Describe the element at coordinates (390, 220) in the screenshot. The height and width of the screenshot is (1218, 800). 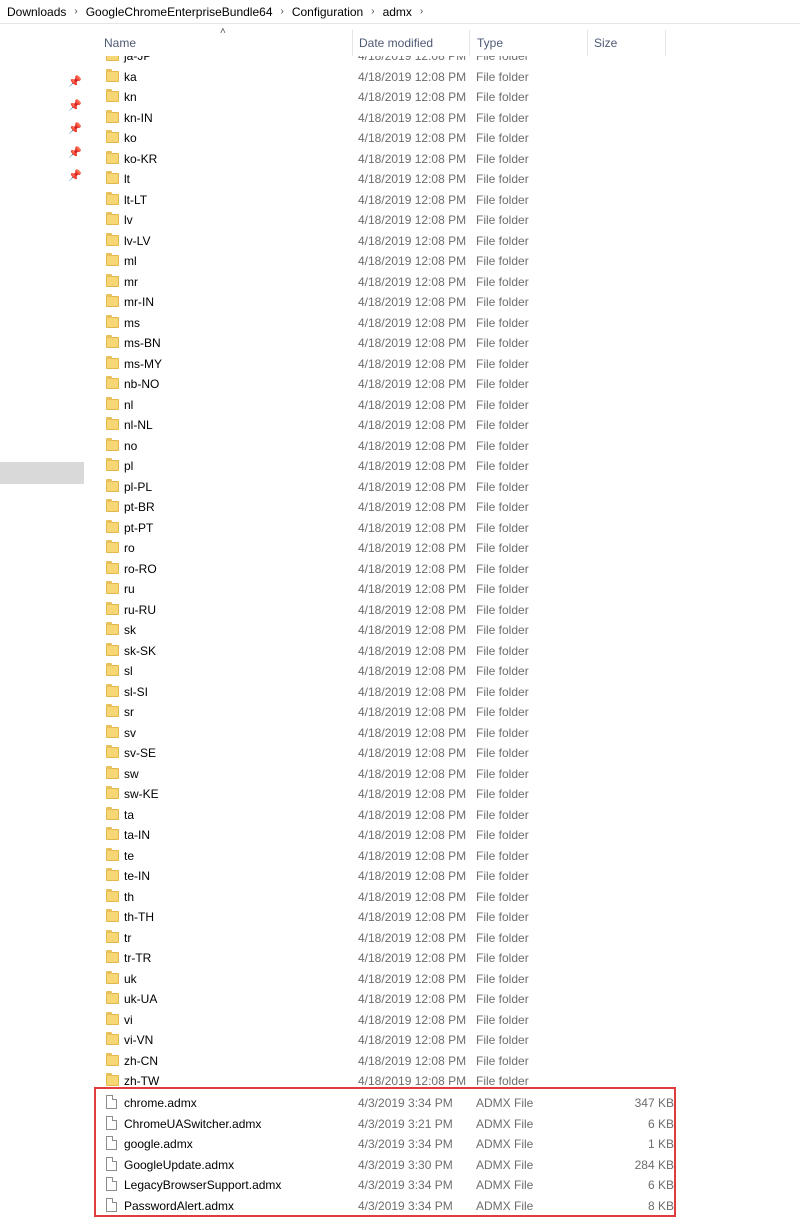
I see `list-item: lv 4/18/2019 12:08 PM File folder` at that location.